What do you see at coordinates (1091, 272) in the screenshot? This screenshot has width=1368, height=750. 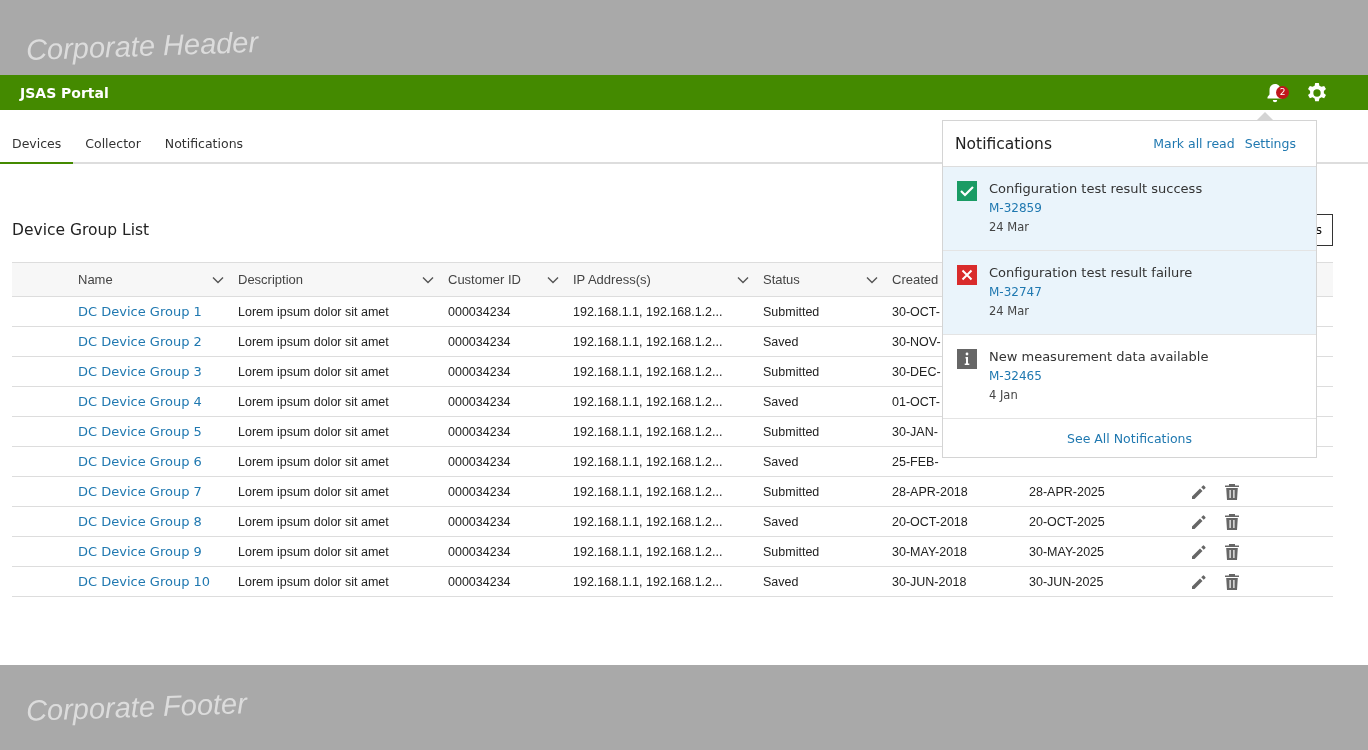 I see `notification-title: Configuration test result failure` at bounding box center [1091, 272].